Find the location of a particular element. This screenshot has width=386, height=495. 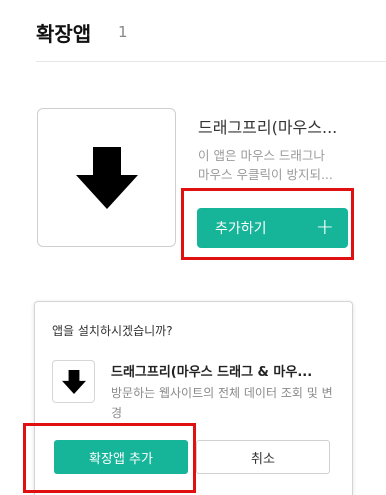

dialog-app-icon is located at coordinates (73, 381).